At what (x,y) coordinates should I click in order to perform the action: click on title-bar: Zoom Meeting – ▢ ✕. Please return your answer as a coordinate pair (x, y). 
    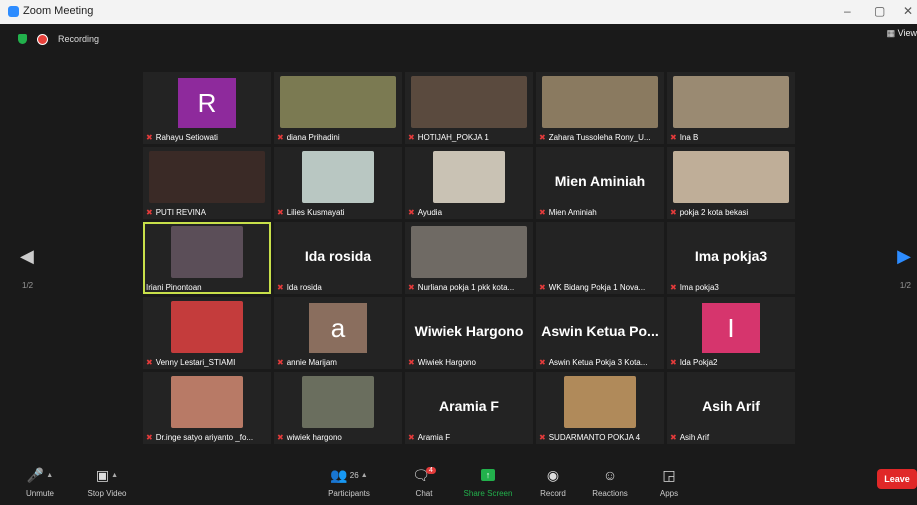
    Looking at the image, I should click on (458, 12).